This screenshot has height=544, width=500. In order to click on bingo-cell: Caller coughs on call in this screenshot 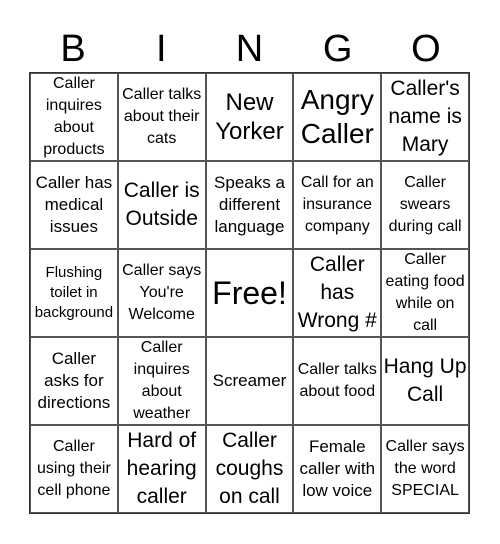, I will do `click(249, 469)`.